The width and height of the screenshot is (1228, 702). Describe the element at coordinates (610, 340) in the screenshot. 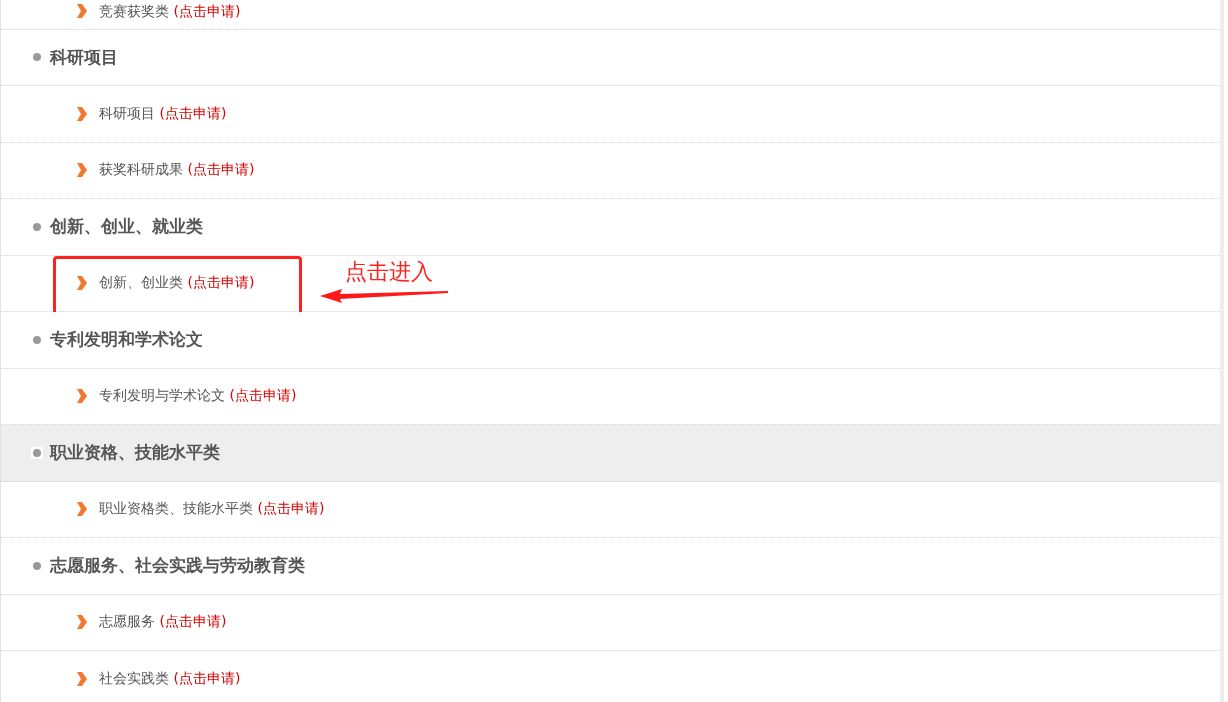

I see `section-row: 专利发明和学术论文` at that location.